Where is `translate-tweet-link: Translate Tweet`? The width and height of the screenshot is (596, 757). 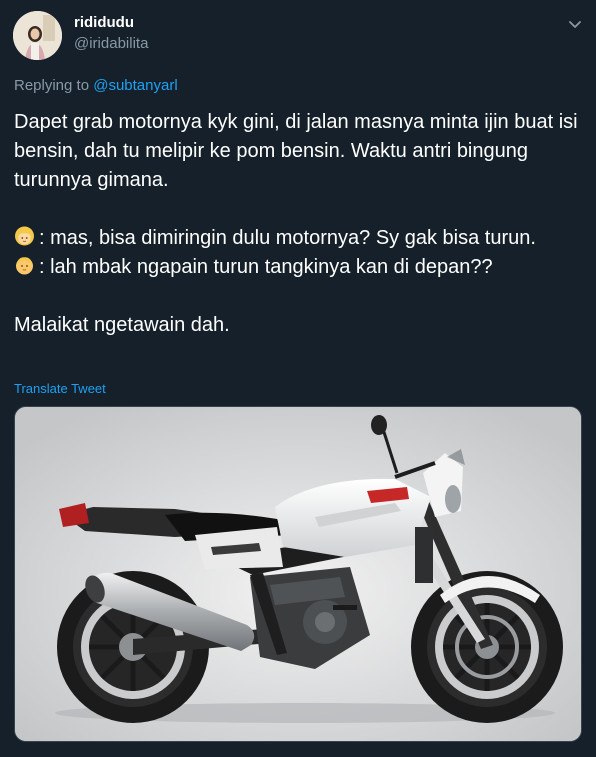
translate-tweet-link: Translate Tweet is located at coordinates (60, 388).